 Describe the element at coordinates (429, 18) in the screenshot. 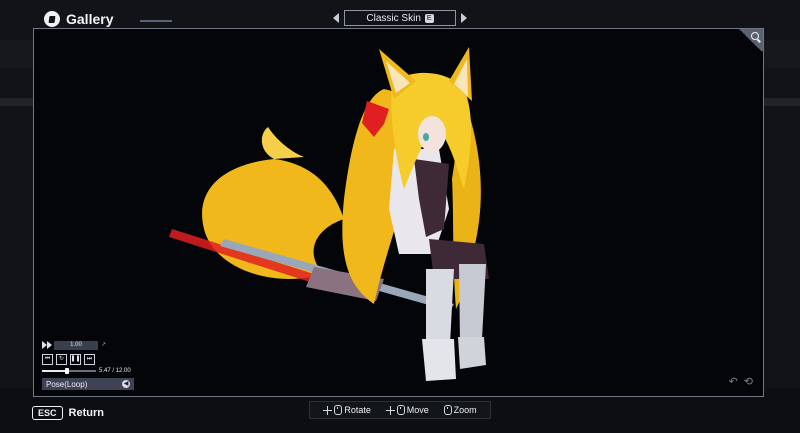

I see `skin-key-badge: E` at that location.